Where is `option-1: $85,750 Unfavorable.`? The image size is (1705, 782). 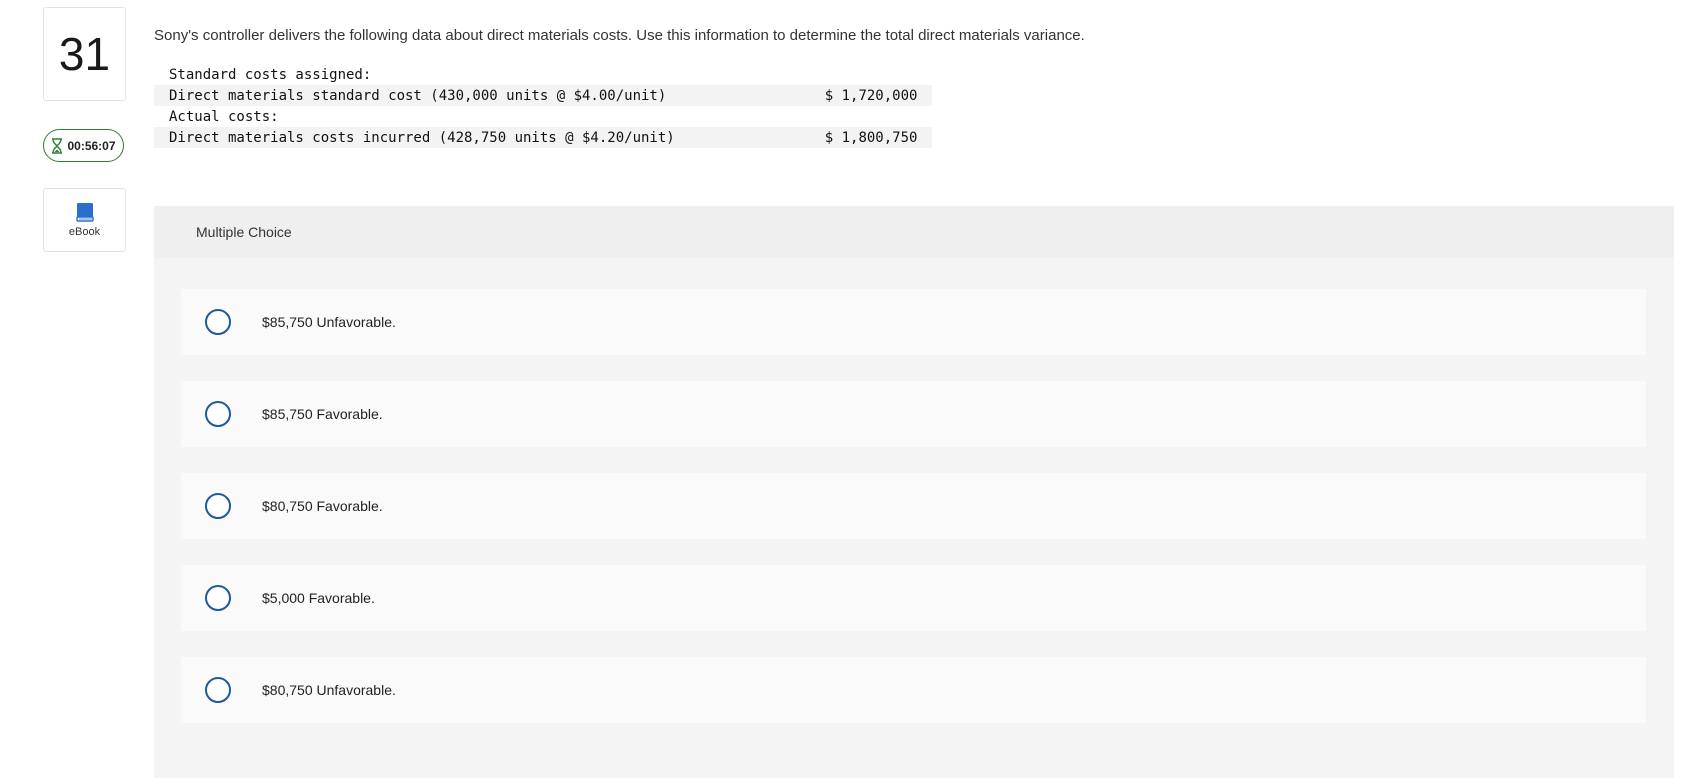
option-1: $85,750 Unfavorable. is located at coordinates (913, 322).